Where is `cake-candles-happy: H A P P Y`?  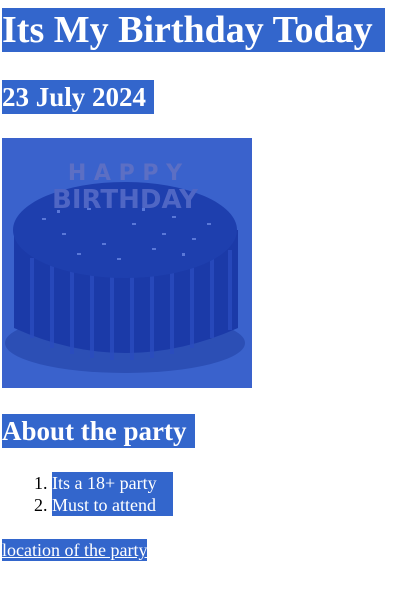
cake-candles-happy: H A P P Y is located at coordinates (125, 173).